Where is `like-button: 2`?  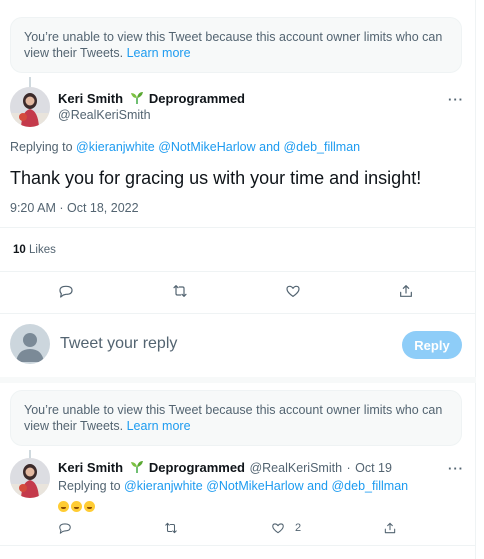 like-button: 2 is located at coordinates (286, 528).